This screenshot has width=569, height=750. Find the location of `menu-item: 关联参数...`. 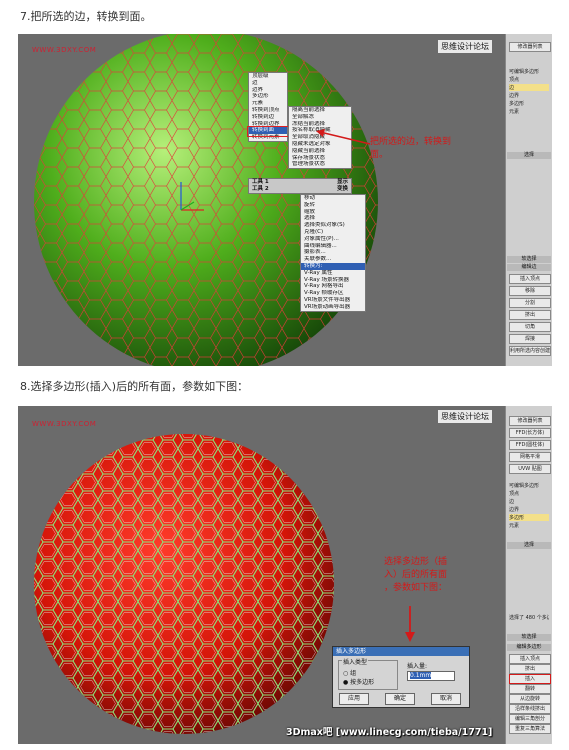

menu-item: 关联参数... is located at coordinates (333, 259).